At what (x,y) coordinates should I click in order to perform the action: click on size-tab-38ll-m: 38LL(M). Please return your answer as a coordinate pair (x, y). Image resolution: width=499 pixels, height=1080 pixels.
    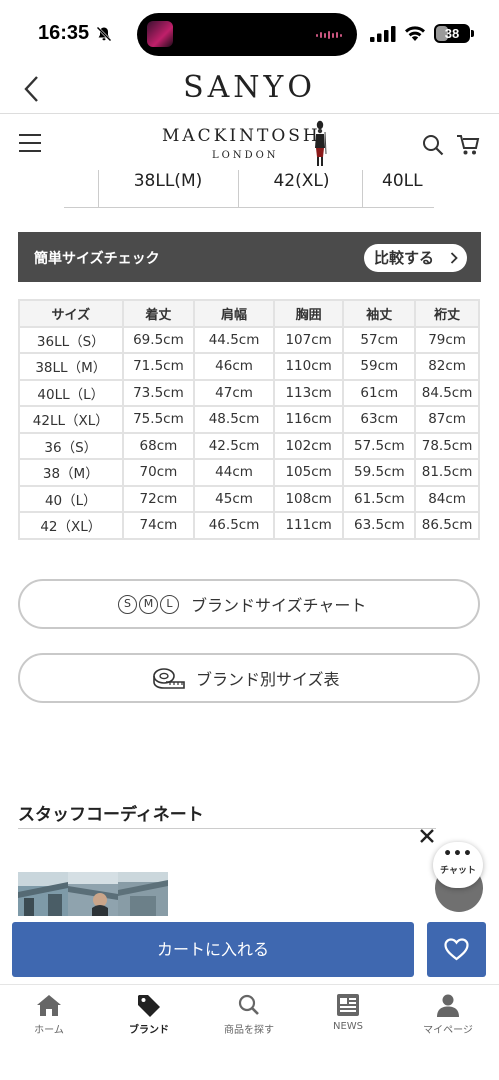
    Looking at the image, I should click on (168, 188).